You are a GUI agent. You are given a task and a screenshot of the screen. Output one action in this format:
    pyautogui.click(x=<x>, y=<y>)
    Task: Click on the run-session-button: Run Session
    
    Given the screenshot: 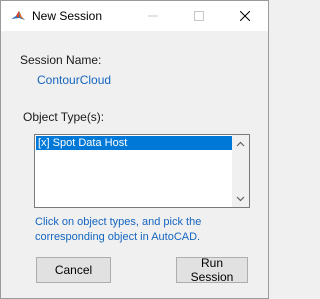 What is the action you would take?
    pyautogui.click(x=212, y=270)
    